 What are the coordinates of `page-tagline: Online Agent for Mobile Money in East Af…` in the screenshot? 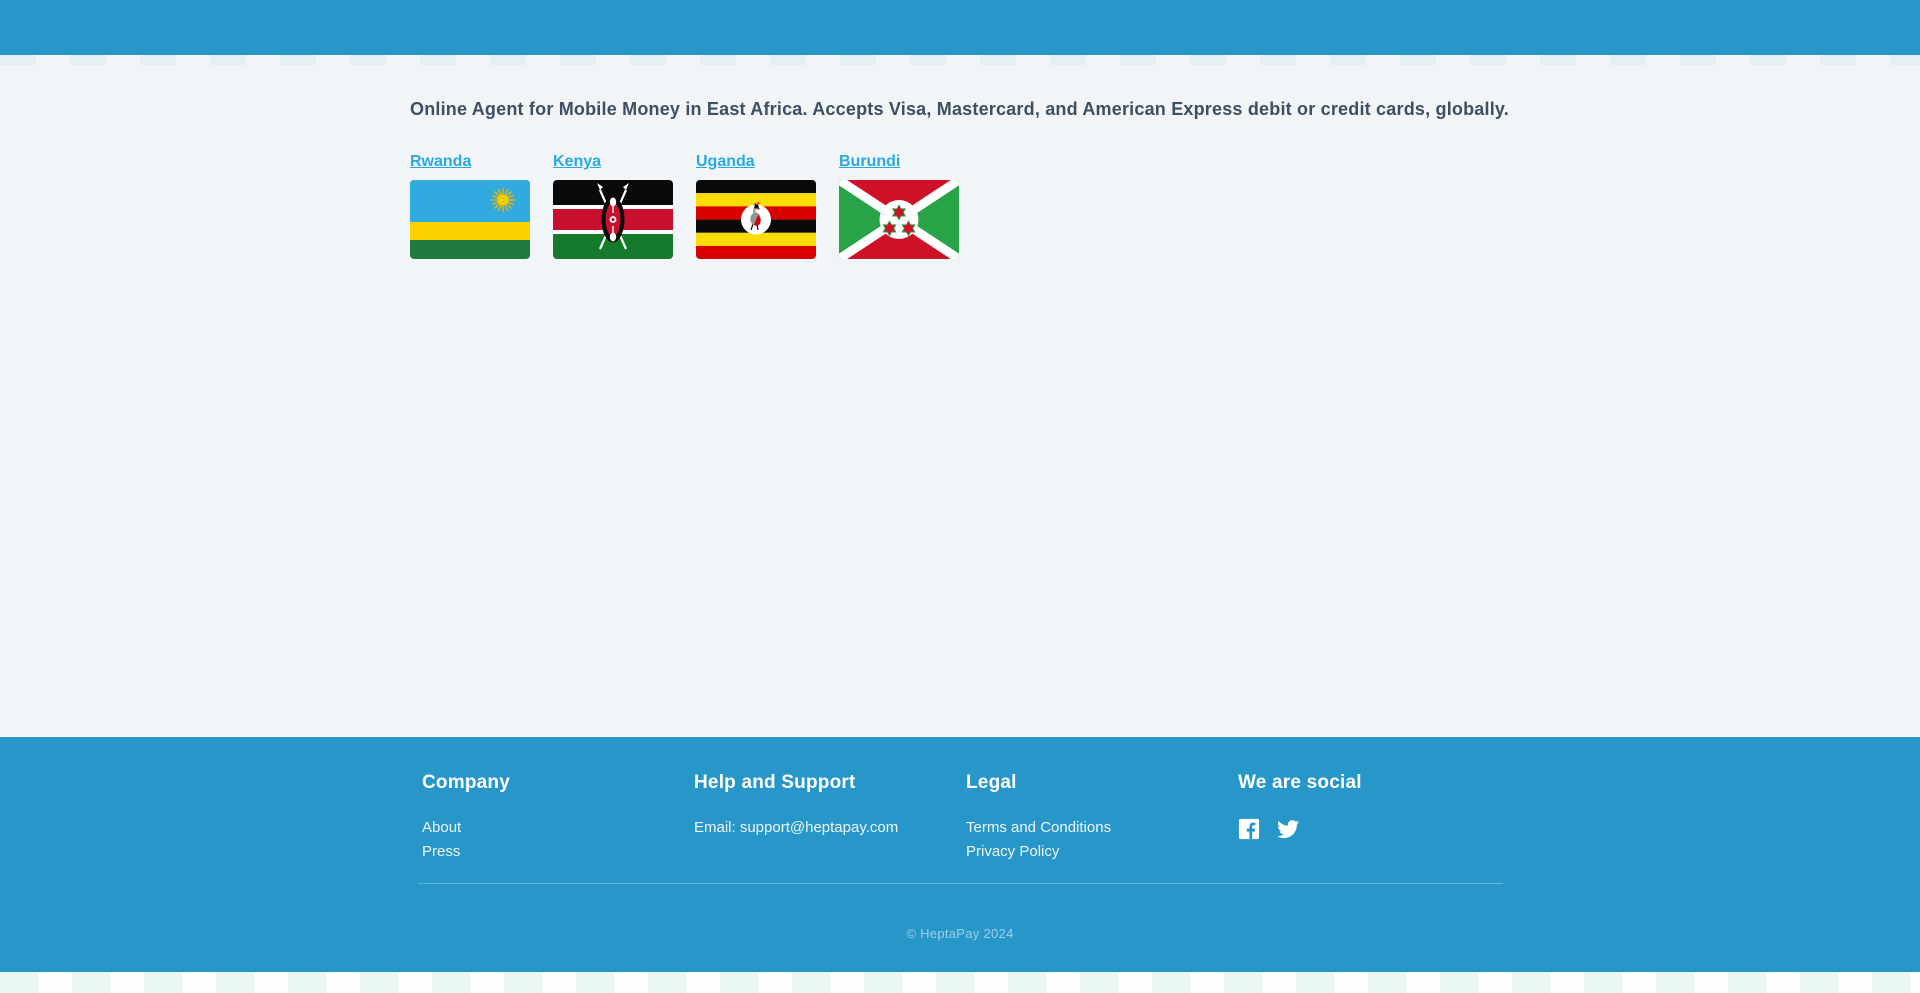 It's located at (959, 109).